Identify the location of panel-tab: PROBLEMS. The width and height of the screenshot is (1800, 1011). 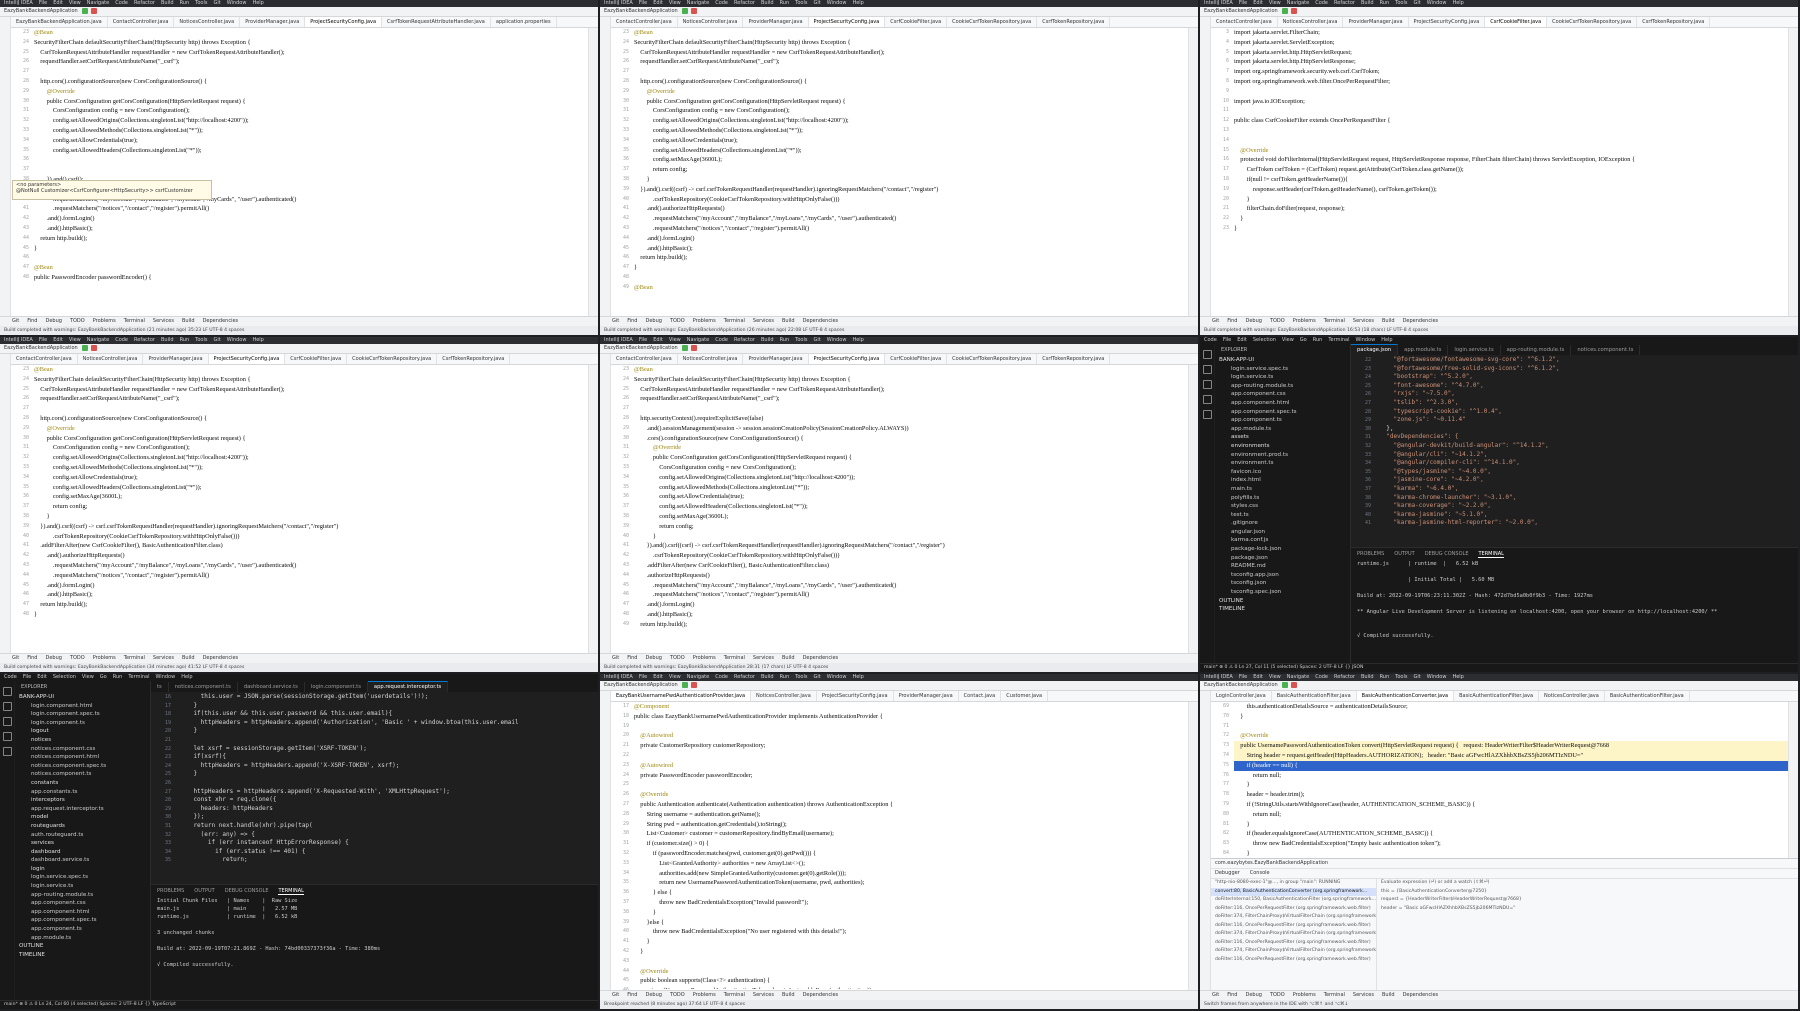
(170, 891).